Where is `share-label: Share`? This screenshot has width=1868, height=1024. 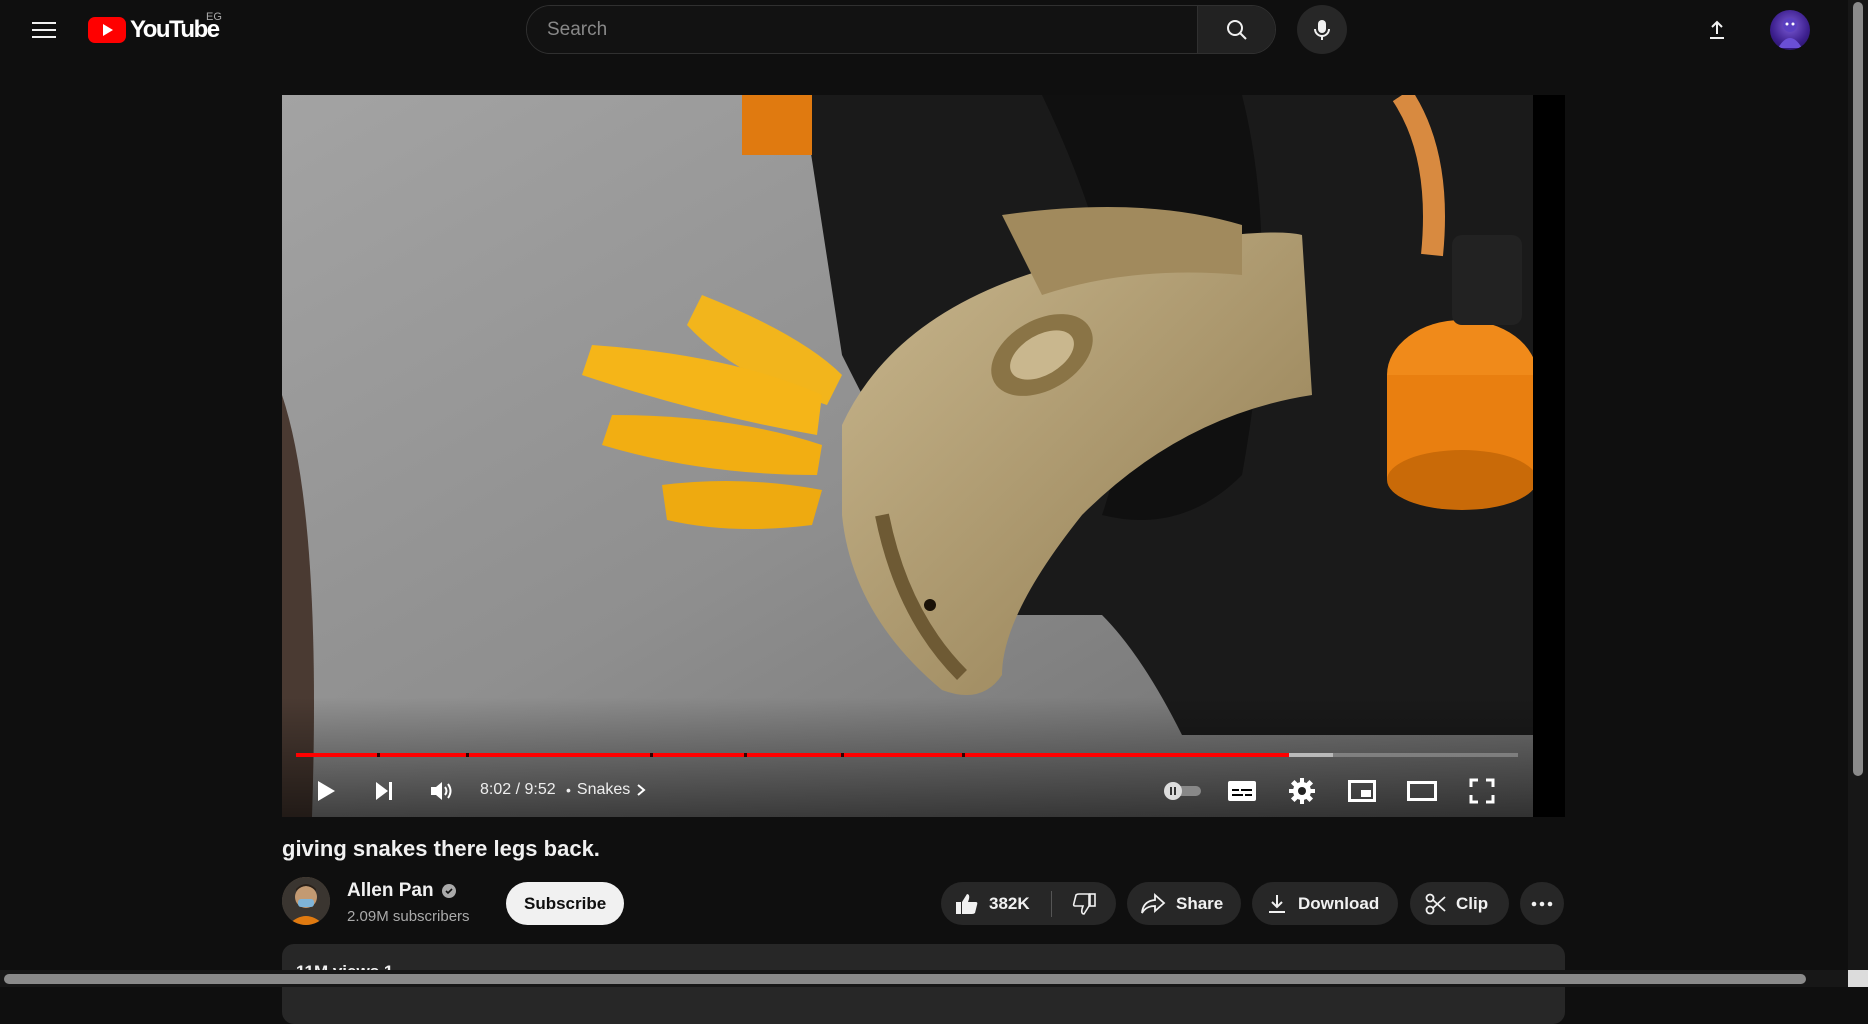 share-label: Share is located at coordinates (1200, 903).